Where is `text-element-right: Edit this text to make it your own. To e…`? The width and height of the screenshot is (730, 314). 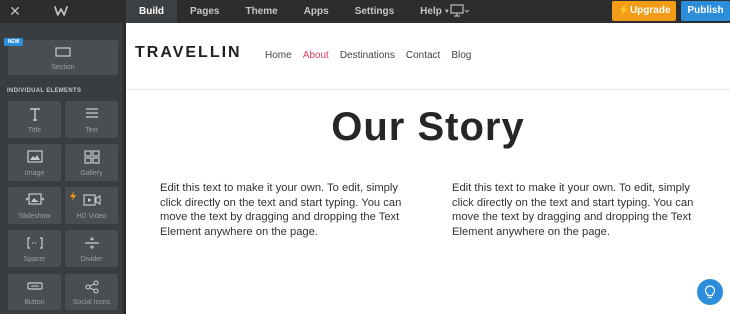 text-element-right: Edit this text to make it your own. To e… is located at coordinates (577, 210).